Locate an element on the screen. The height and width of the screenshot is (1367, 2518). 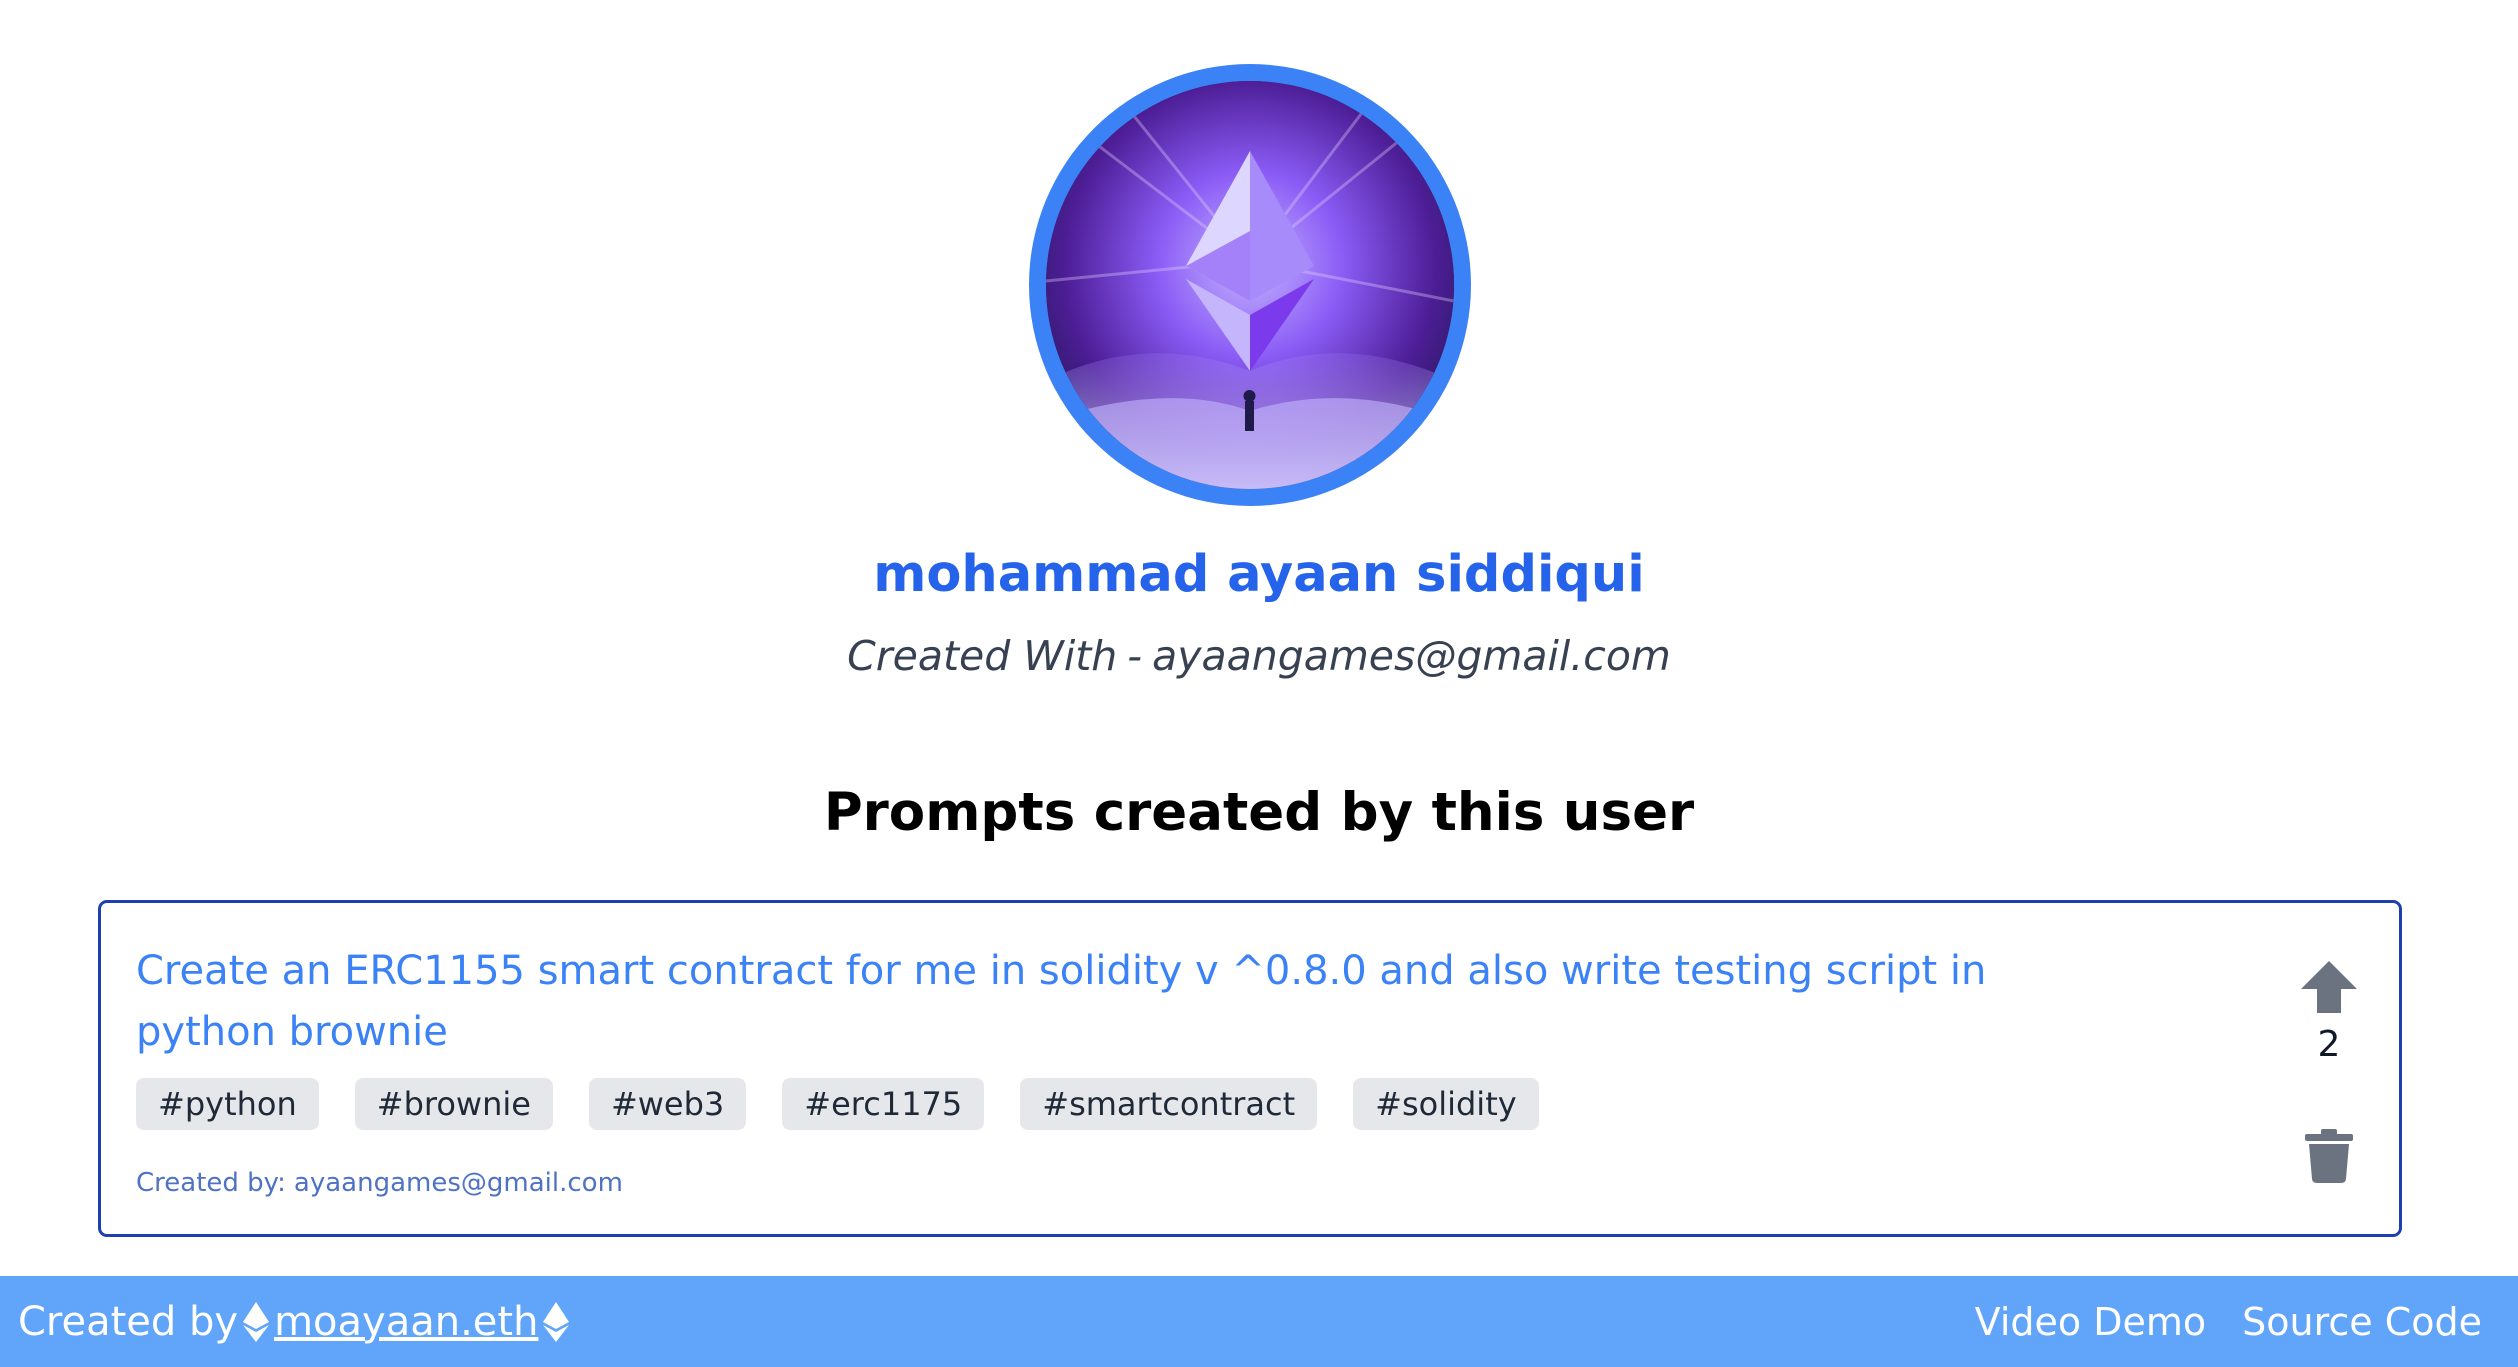
tag-erc1175: #erc1175 is located at coordinates (883, 1104).